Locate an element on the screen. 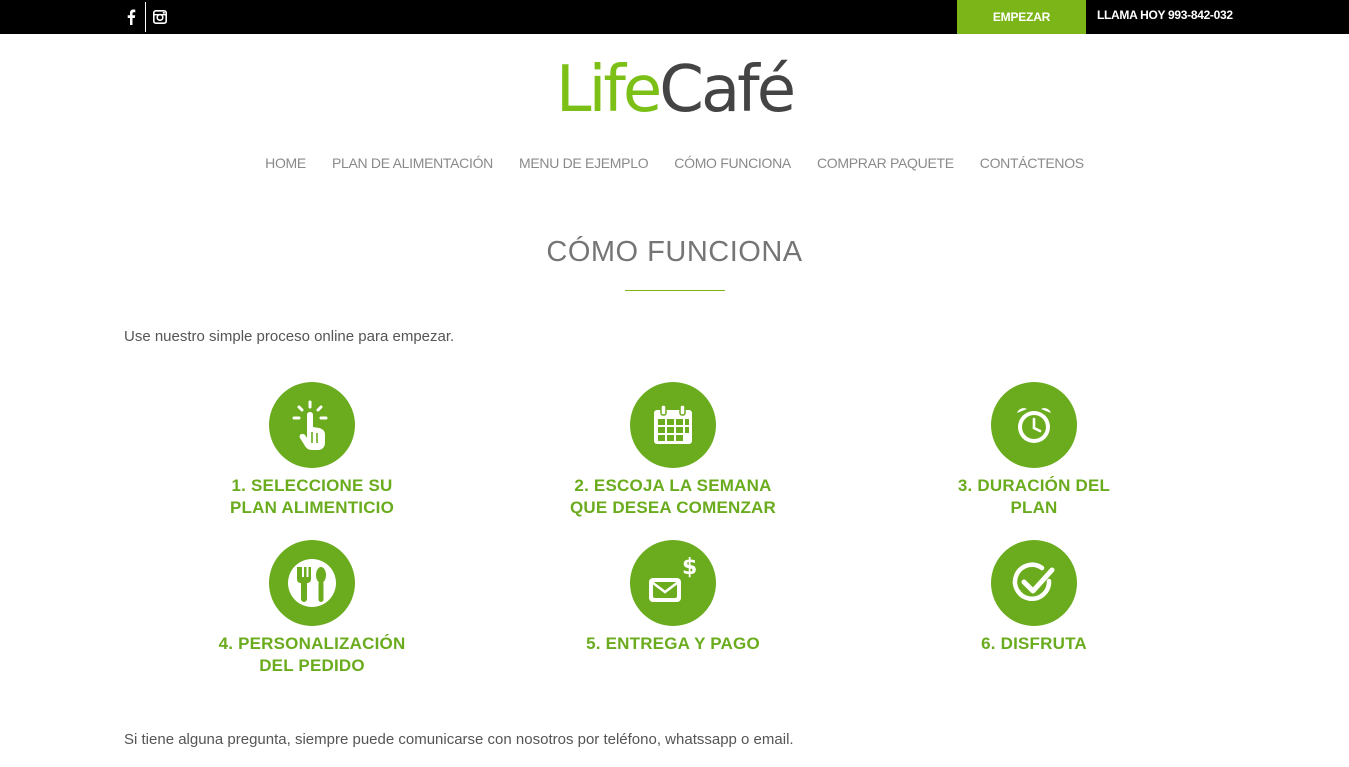  step-label: 4. PERSONALIZACIÓN DEL PEDIDO is located at coordinates (312, 654).